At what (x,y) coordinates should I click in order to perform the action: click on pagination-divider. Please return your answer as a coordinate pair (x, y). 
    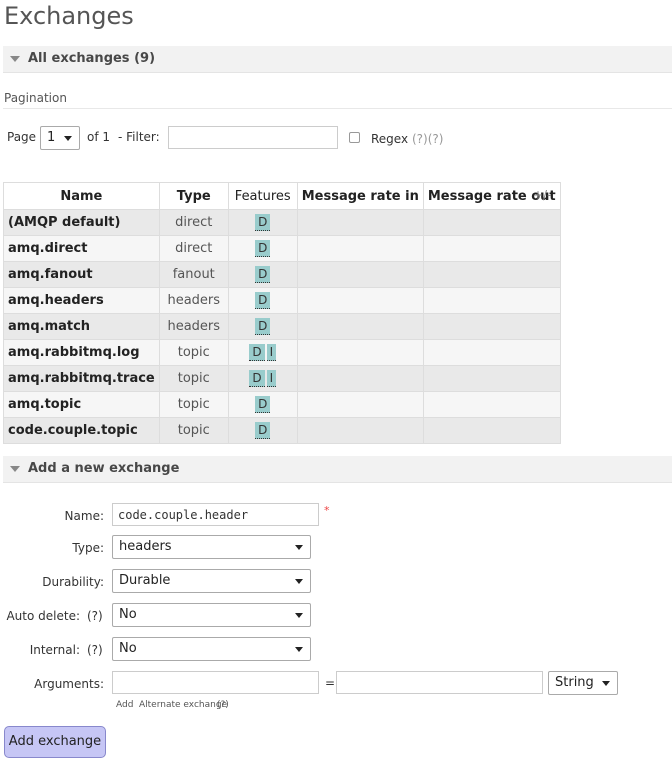
    Looking at the image, I should click on (337, 108).